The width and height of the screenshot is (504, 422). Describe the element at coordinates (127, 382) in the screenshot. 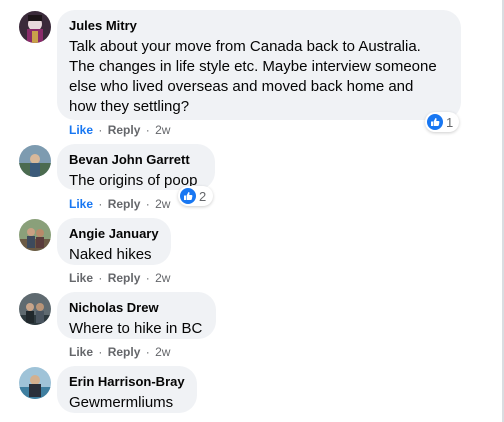

I see `comment-author: Erin Harrison-Bray` at that location.